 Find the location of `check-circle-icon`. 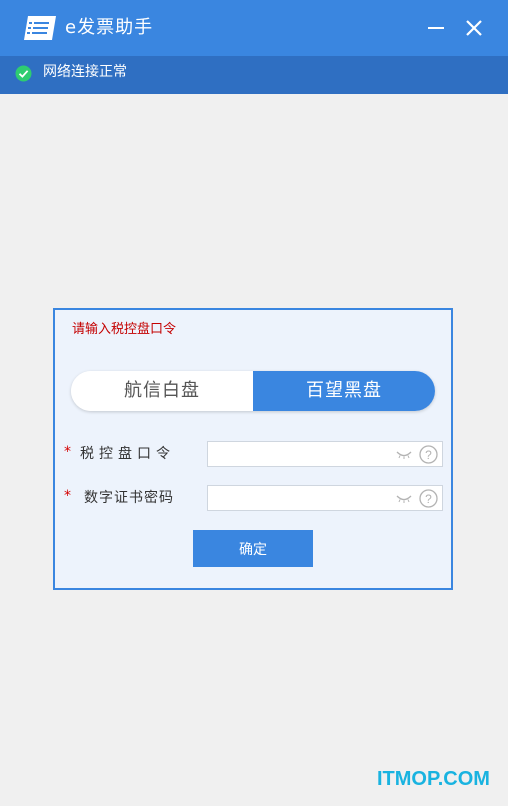

check-circle-icon is located at coordinates (23, 73).